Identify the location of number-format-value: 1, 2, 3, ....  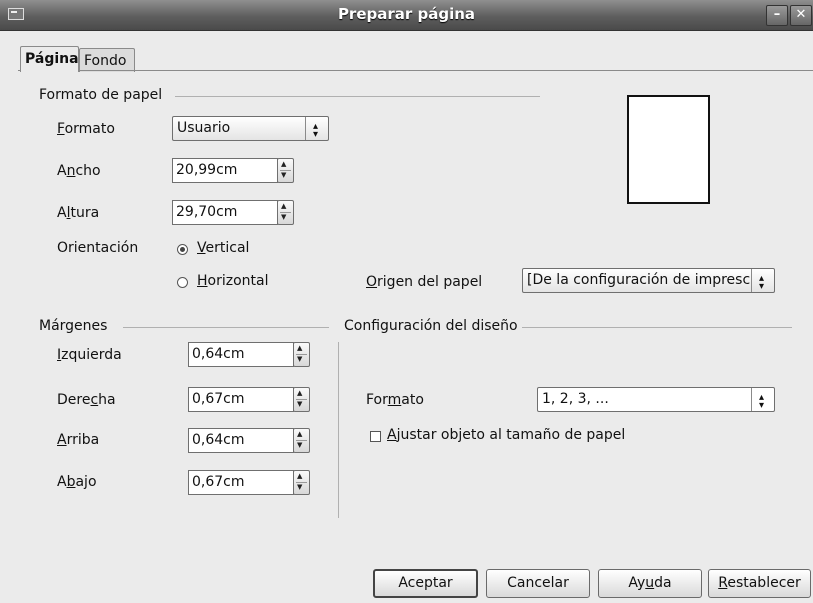
(575, 399).